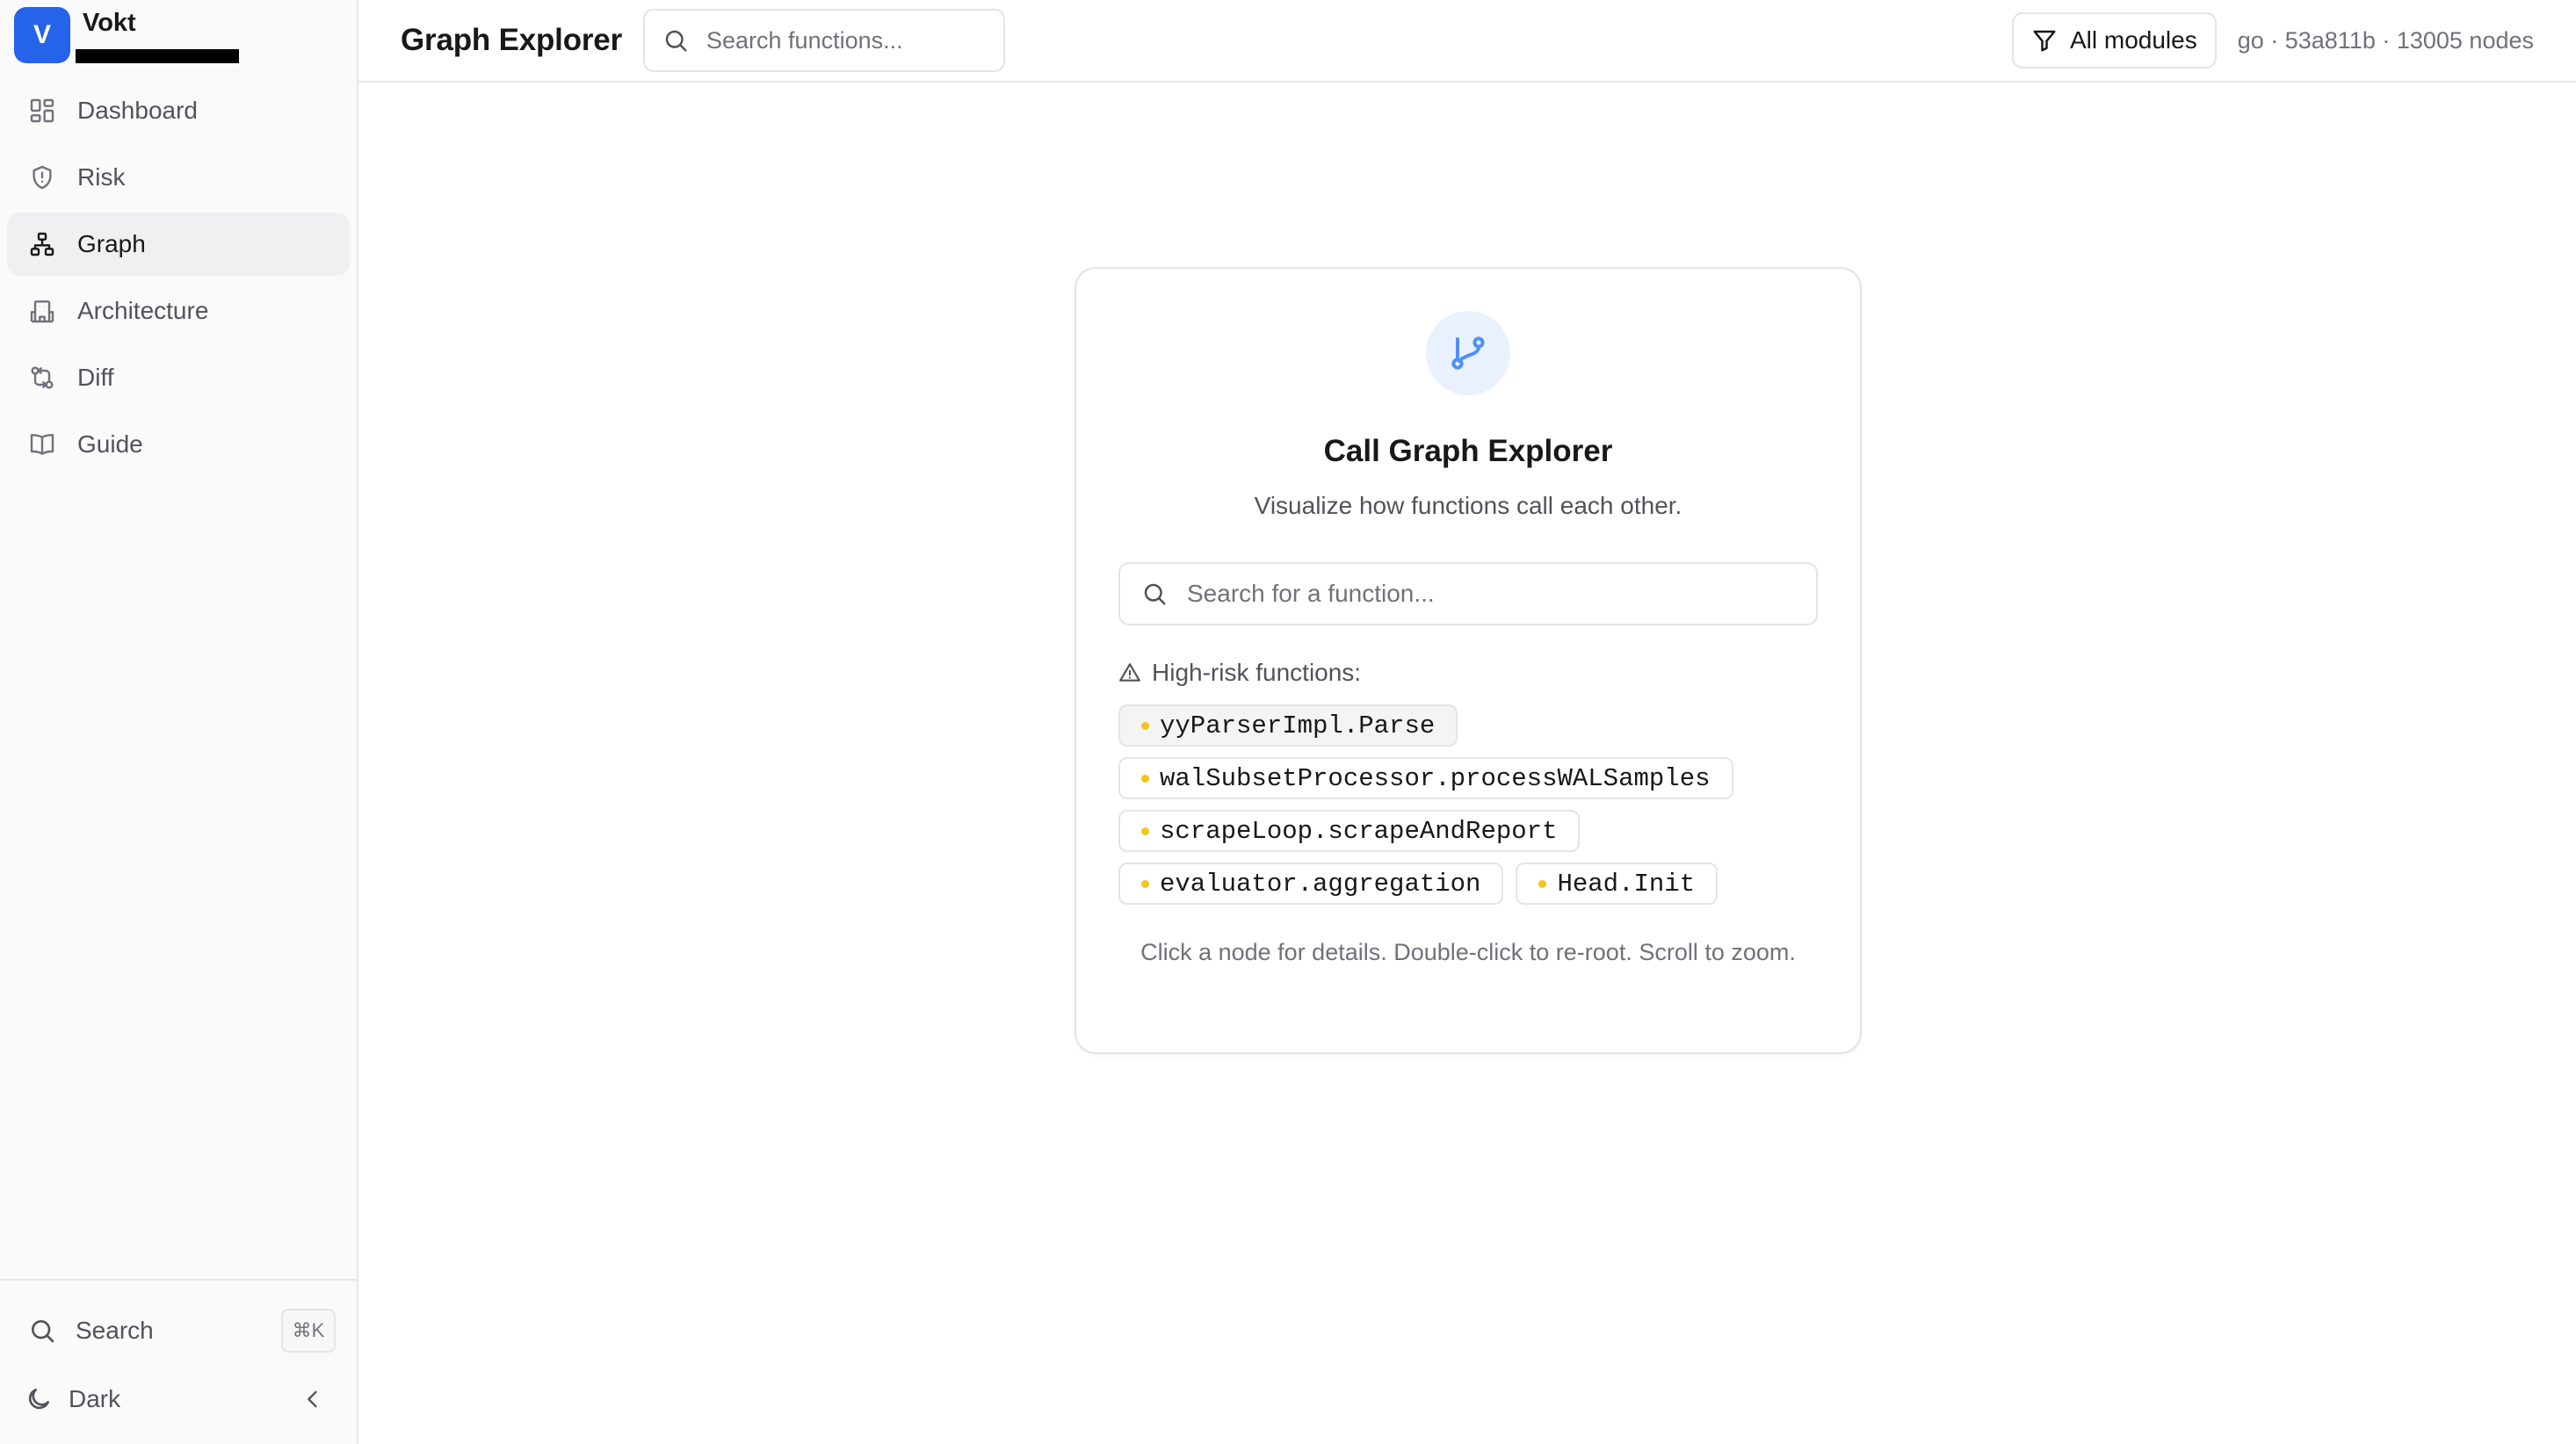  I want to click on theme-label: Dark, so click(95, 1399).